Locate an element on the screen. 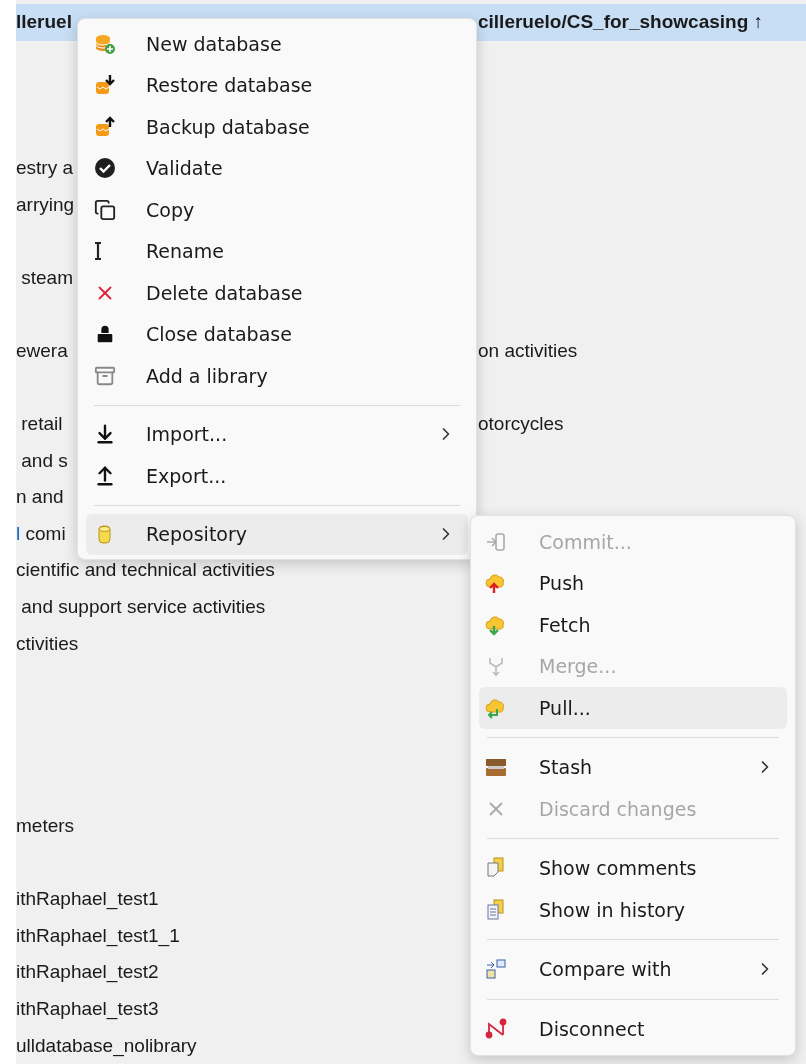 The image size is (806, 1064). tree-item-text: on activities is located at coordinates (528, 351).